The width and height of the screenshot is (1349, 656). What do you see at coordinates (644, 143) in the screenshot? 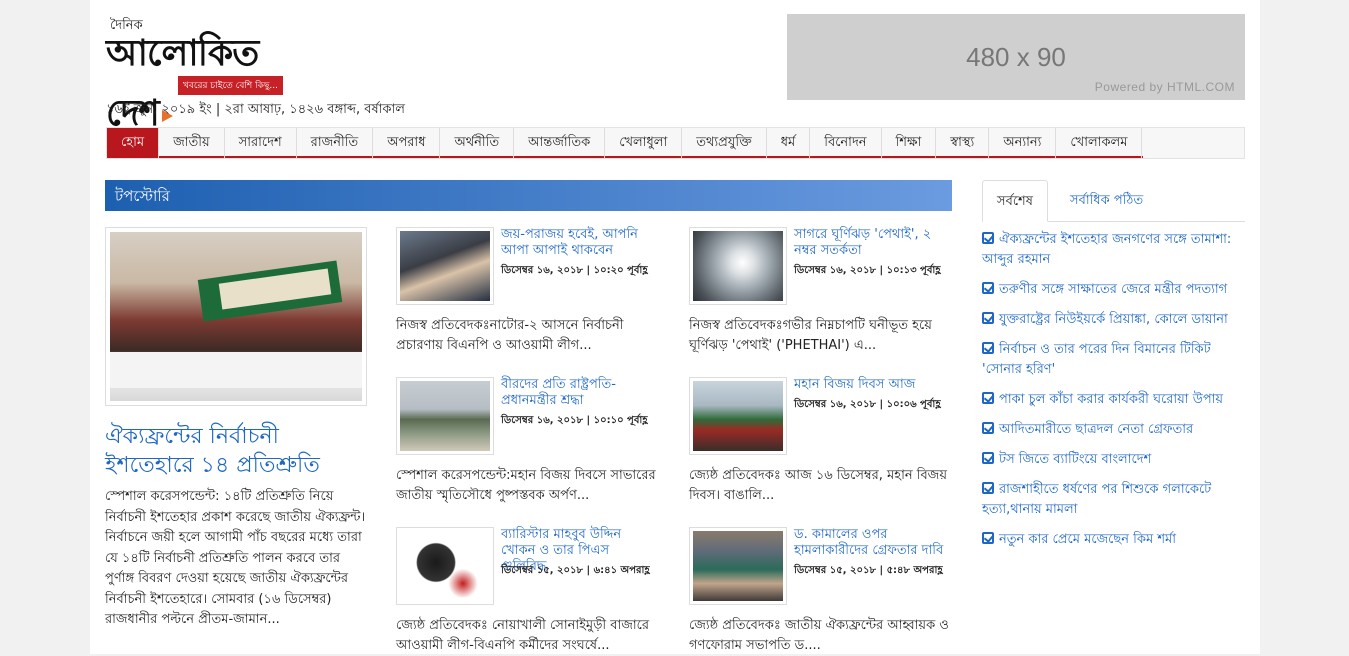
I see `nav-item-sports: খেলাধুলা` at bounding box center [644, 143].